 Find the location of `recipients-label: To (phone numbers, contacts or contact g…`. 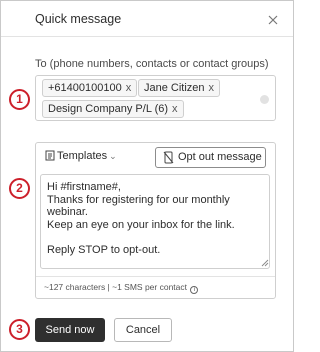

recipients-label: To (phone numbers, contacts or contact g… is located at coordinates (152, 64).